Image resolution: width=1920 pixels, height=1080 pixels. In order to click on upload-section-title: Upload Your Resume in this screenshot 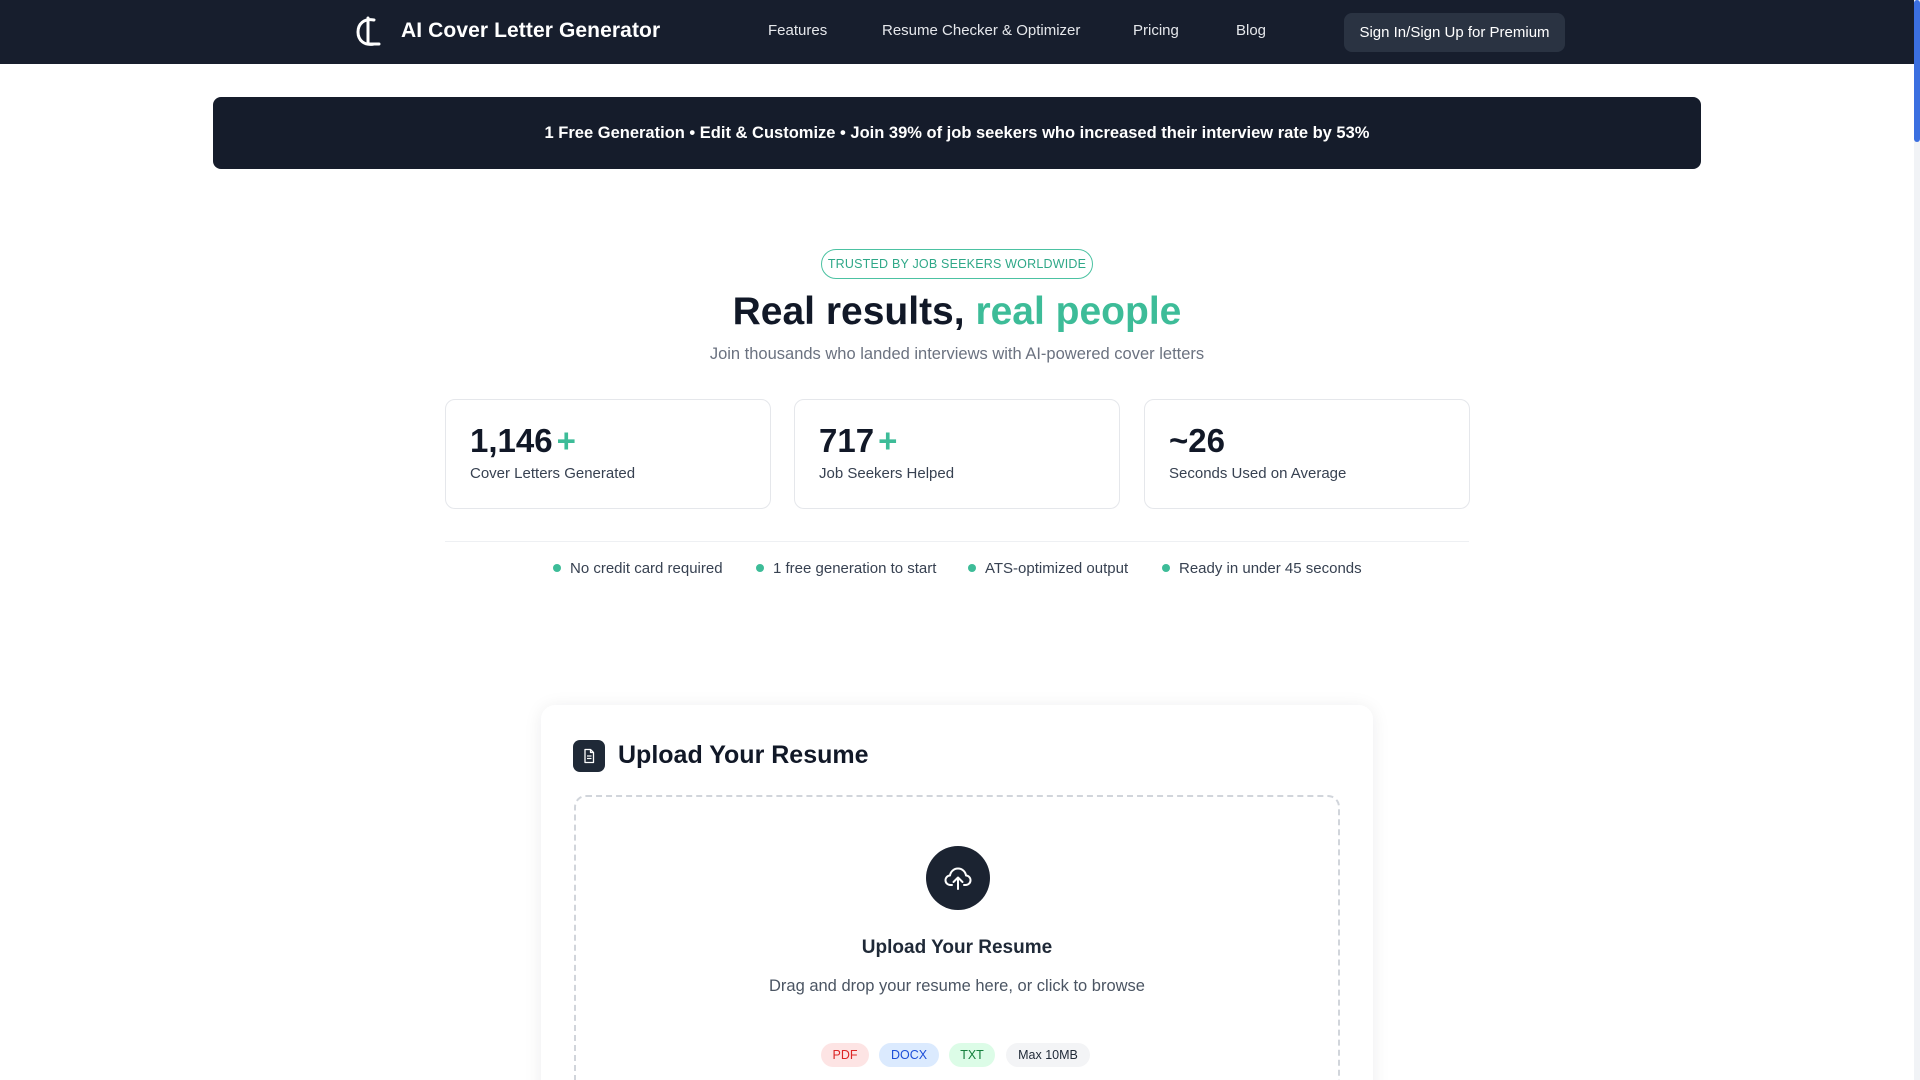, I will do `click(743, 755)`.